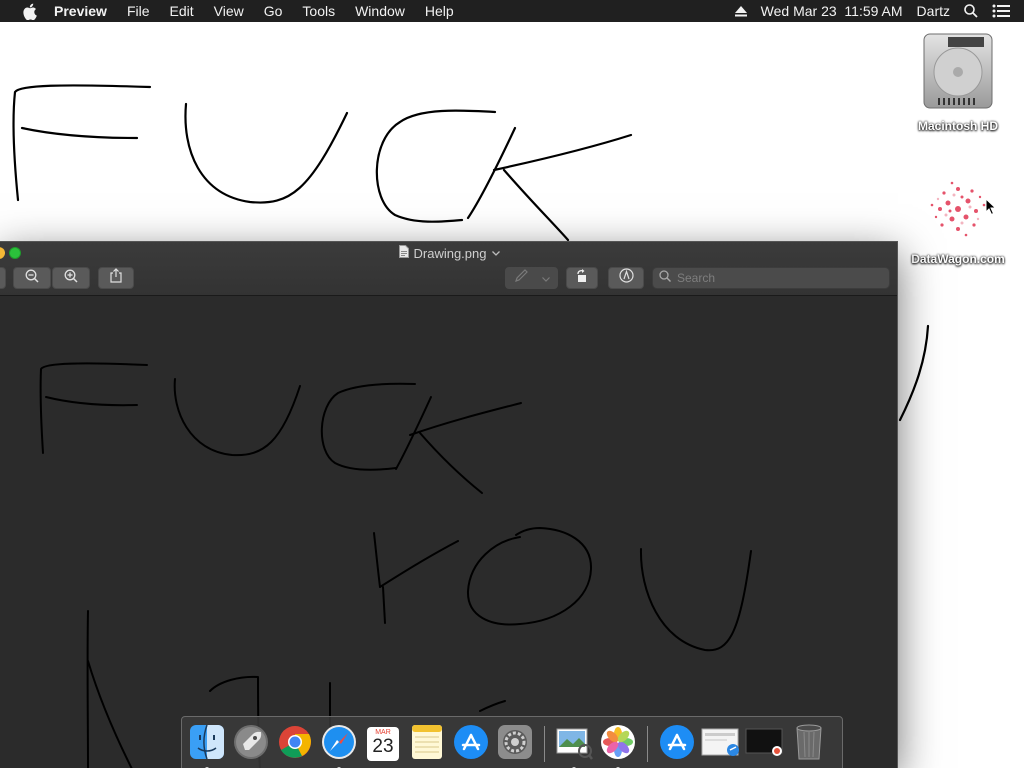 The image size is (1024, 768). I want to click on markup-icon, so click(626, 278).